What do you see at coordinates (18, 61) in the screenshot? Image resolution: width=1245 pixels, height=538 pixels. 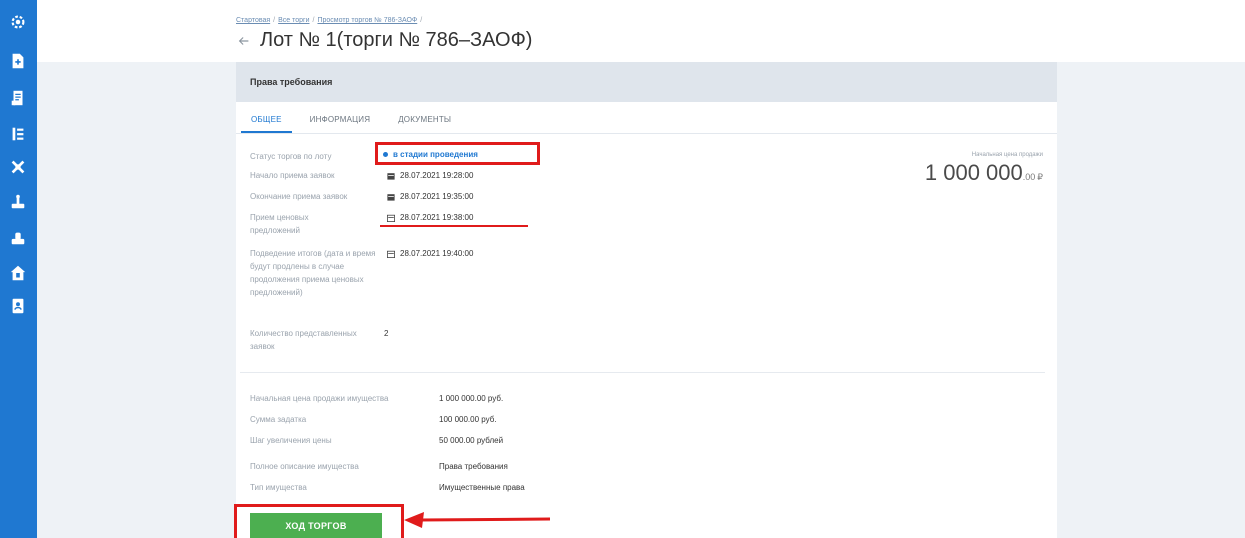 I see `document-add-icon` at bounding box center [18, 61].